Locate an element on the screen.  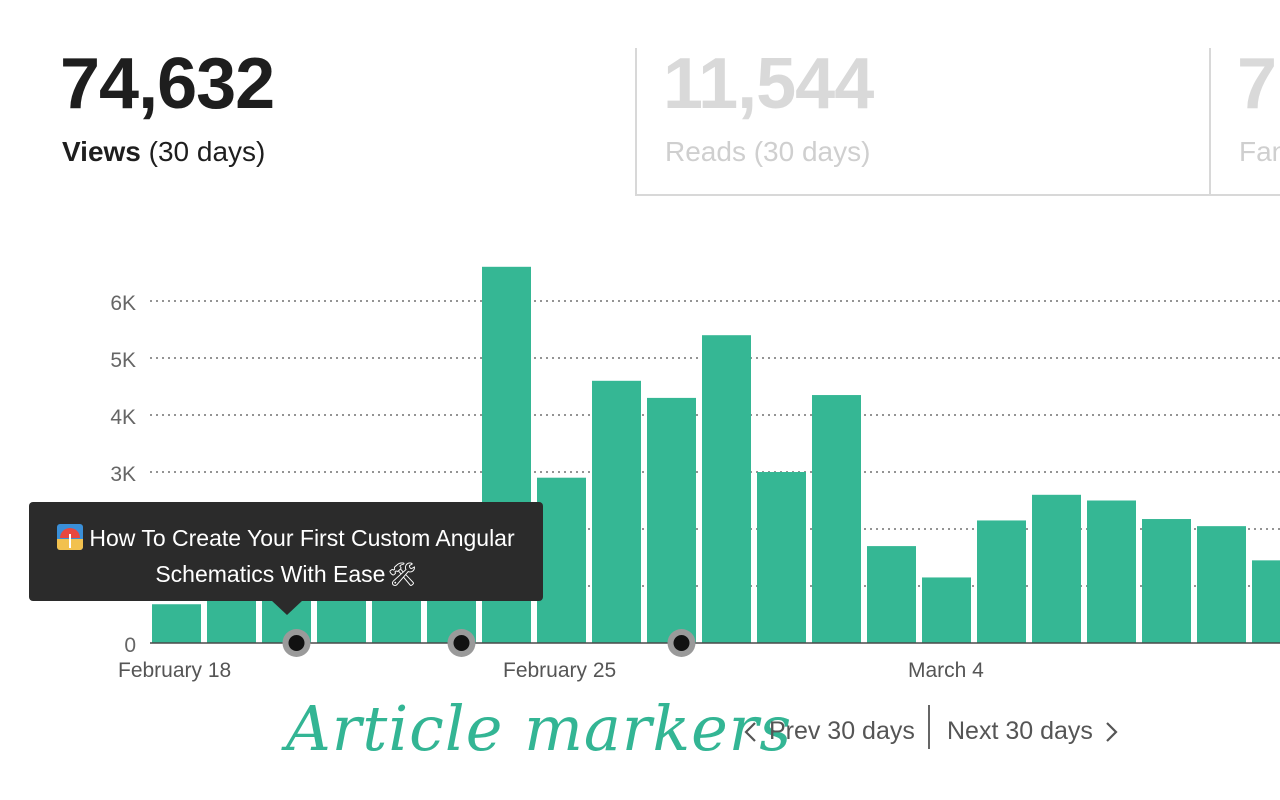
tooltip-title-line2: Schematics With Ease is located at coordinates (270, 574).